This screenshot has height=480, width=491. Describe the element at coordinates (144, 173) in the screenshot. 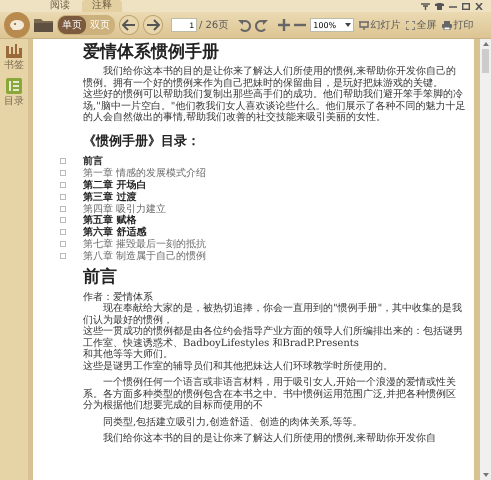

I see `toc-entry: 第一章 情感的发展模式介绍` at that location.